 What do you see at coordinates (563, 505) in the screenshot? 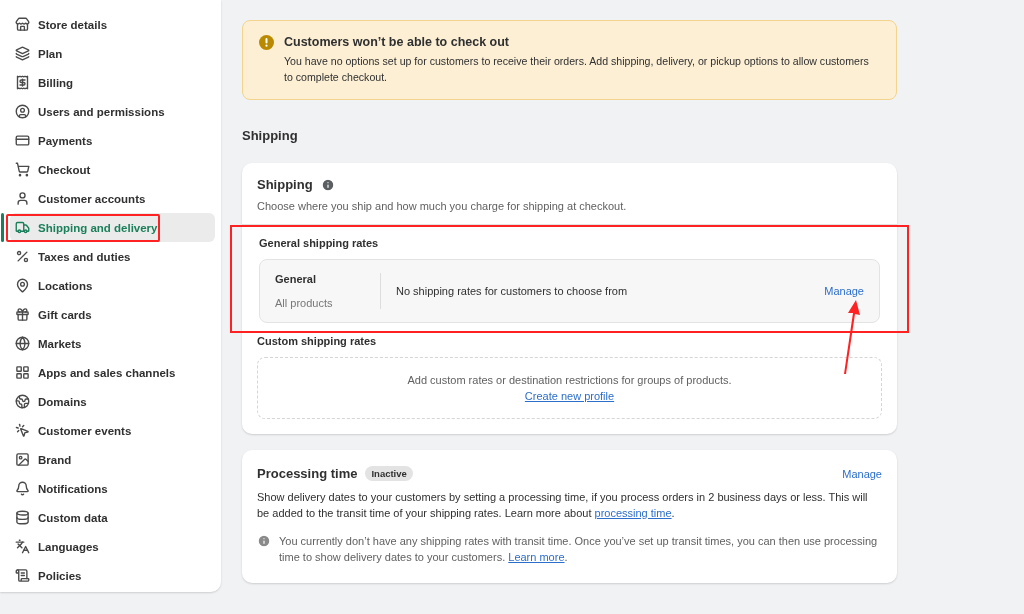
I see `description-text: Show delivery dates to your customers by setting a processing time, if you process orders in 2 business days or less. This will be added to the transit time of your shipping rates. Learn more about processing time.` at bounding box center [563, 505].